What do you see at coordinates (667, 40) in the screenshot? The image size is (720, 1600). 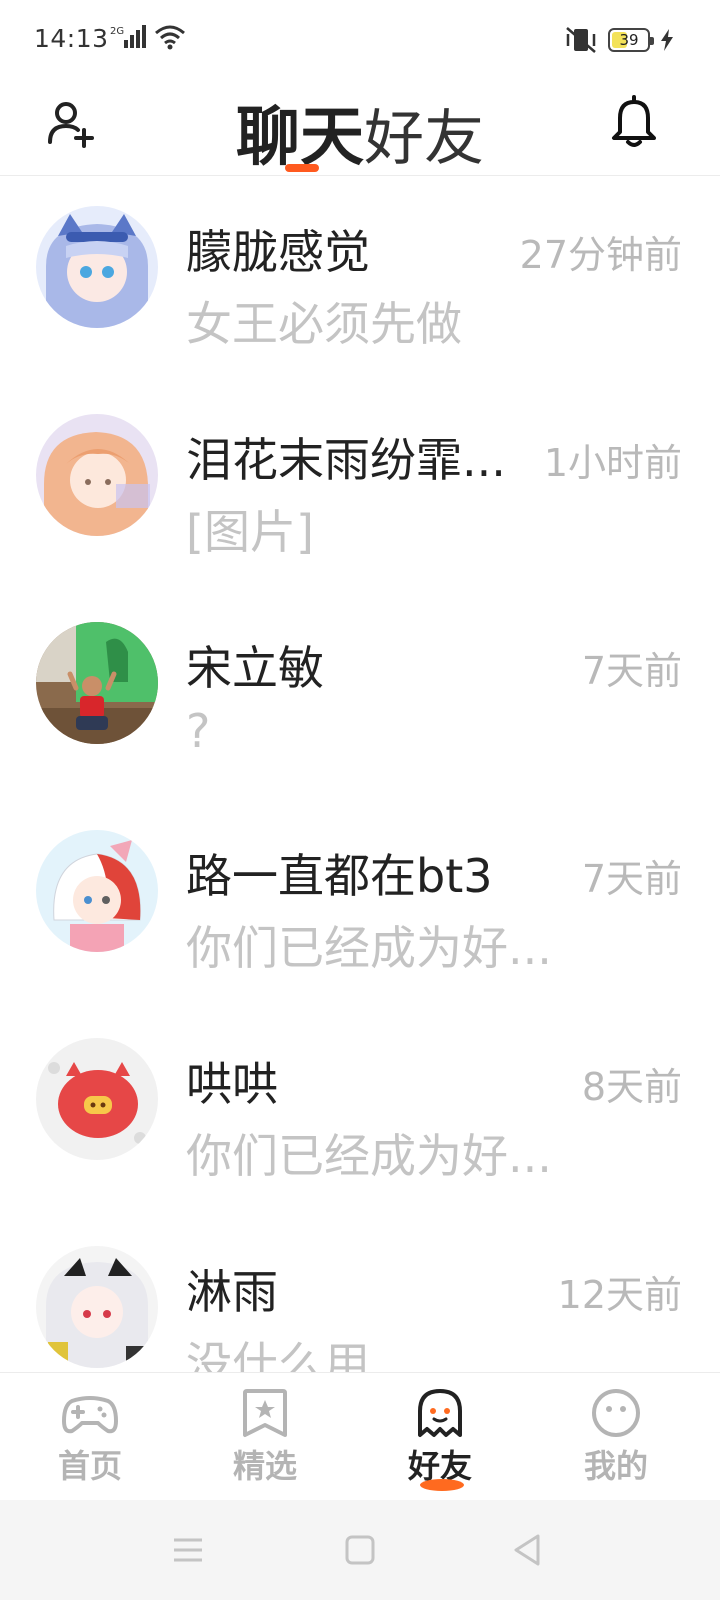 I see `charging-icon` at bounding box center [667, 40].